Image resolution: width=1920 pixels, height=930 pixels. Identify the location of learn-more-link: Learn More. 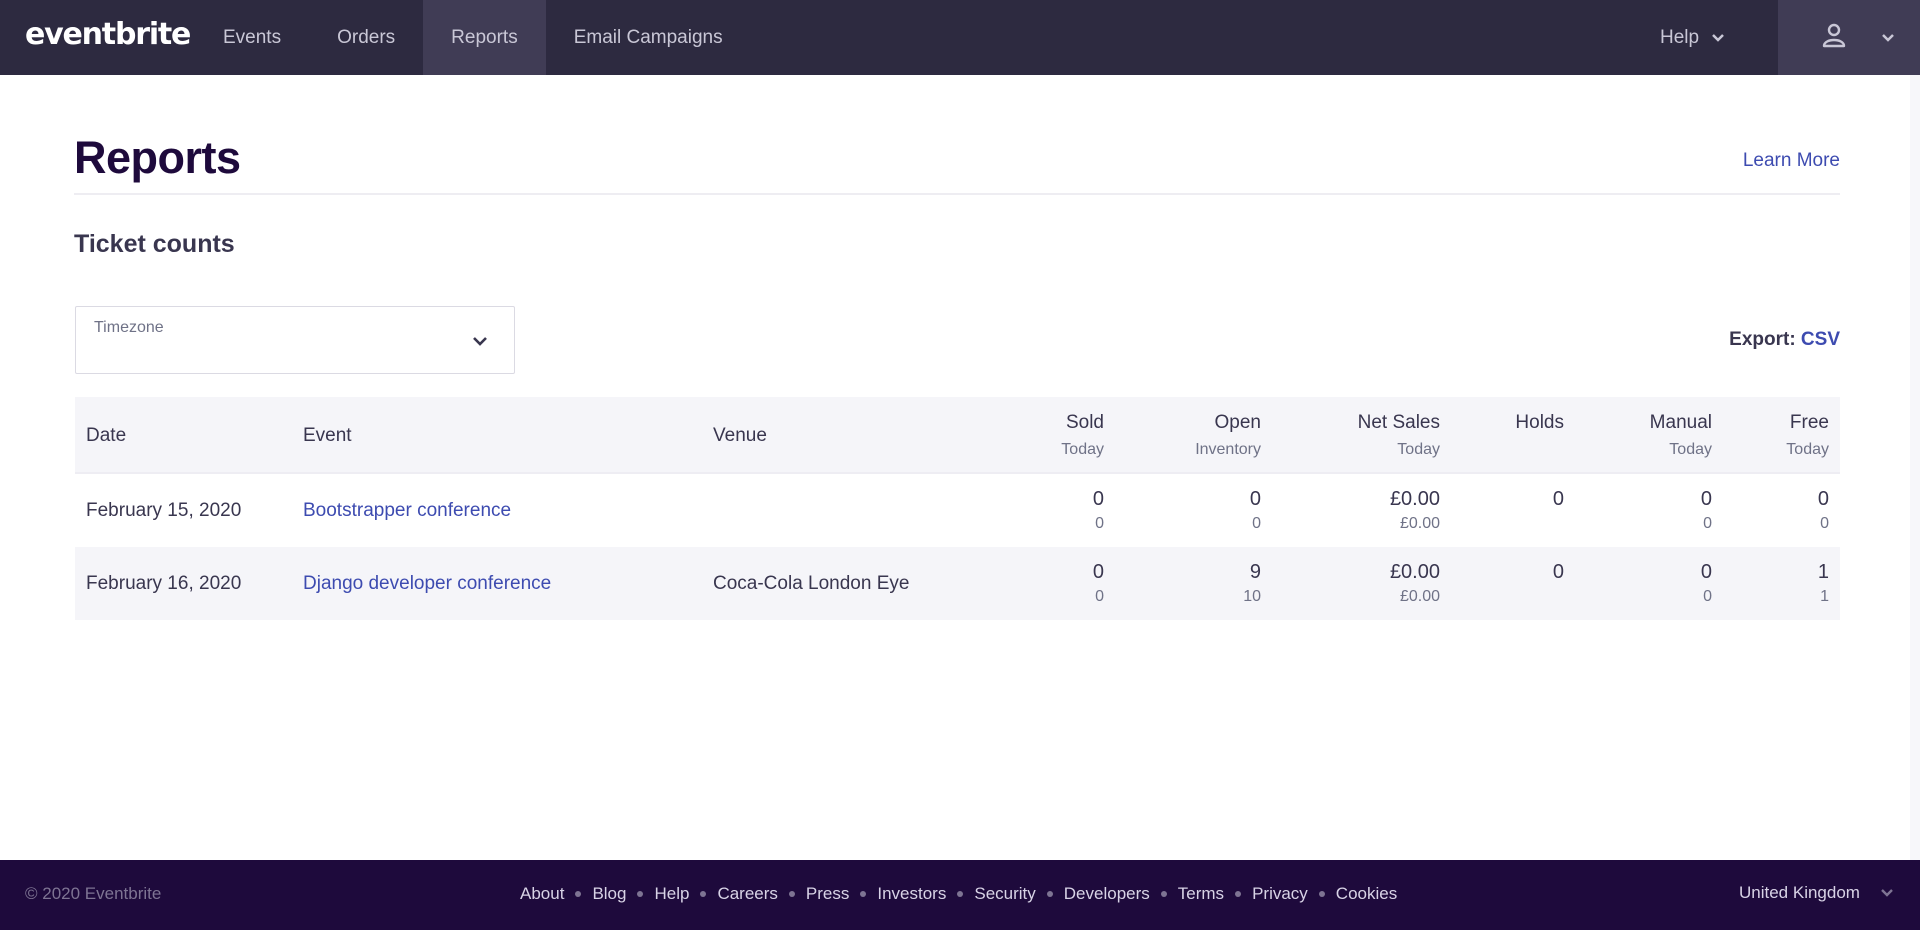
(1791, 161).